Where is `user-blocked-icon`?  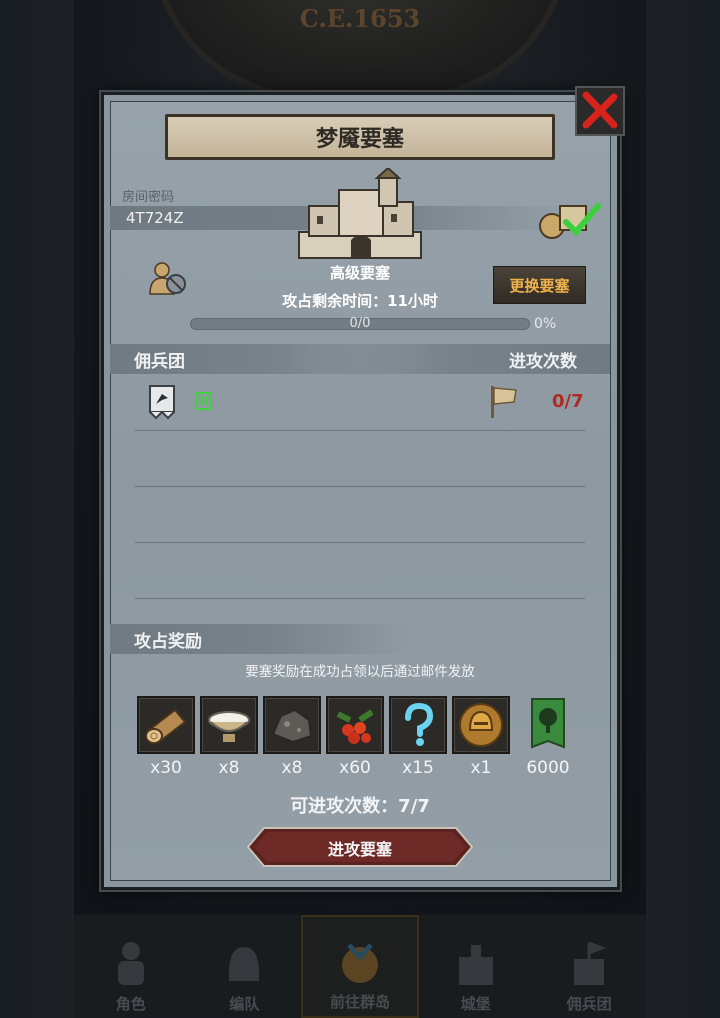
user-blocked-icon is located at coordinates (169, 278).